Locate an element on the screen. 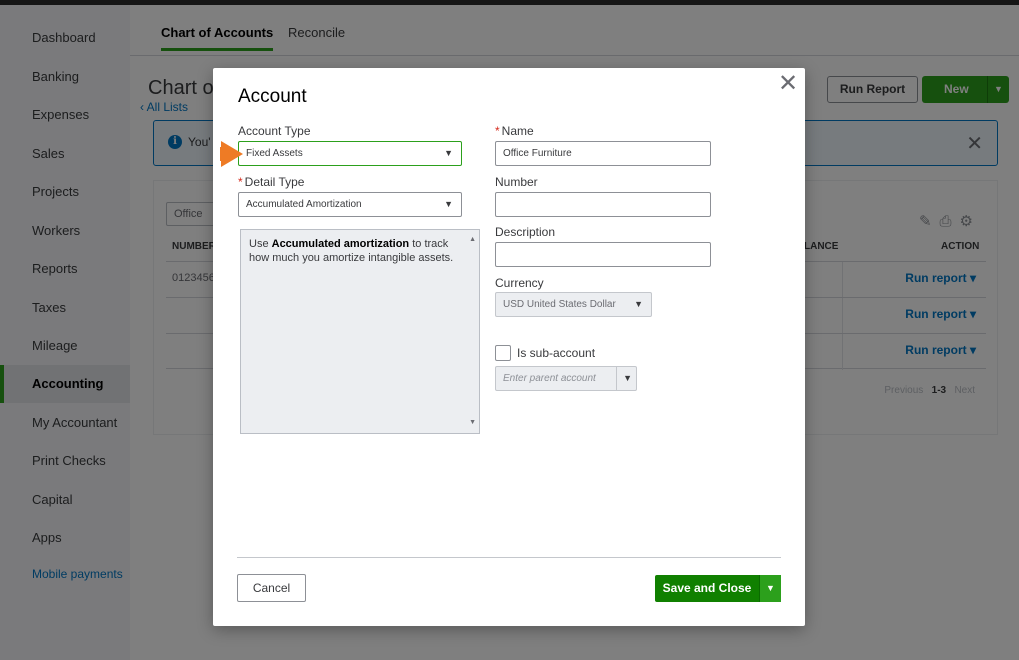 The width and height of the screenshot is (1019, 660). save-and-close-label: Save and Close is located at coordinates (707, 588).